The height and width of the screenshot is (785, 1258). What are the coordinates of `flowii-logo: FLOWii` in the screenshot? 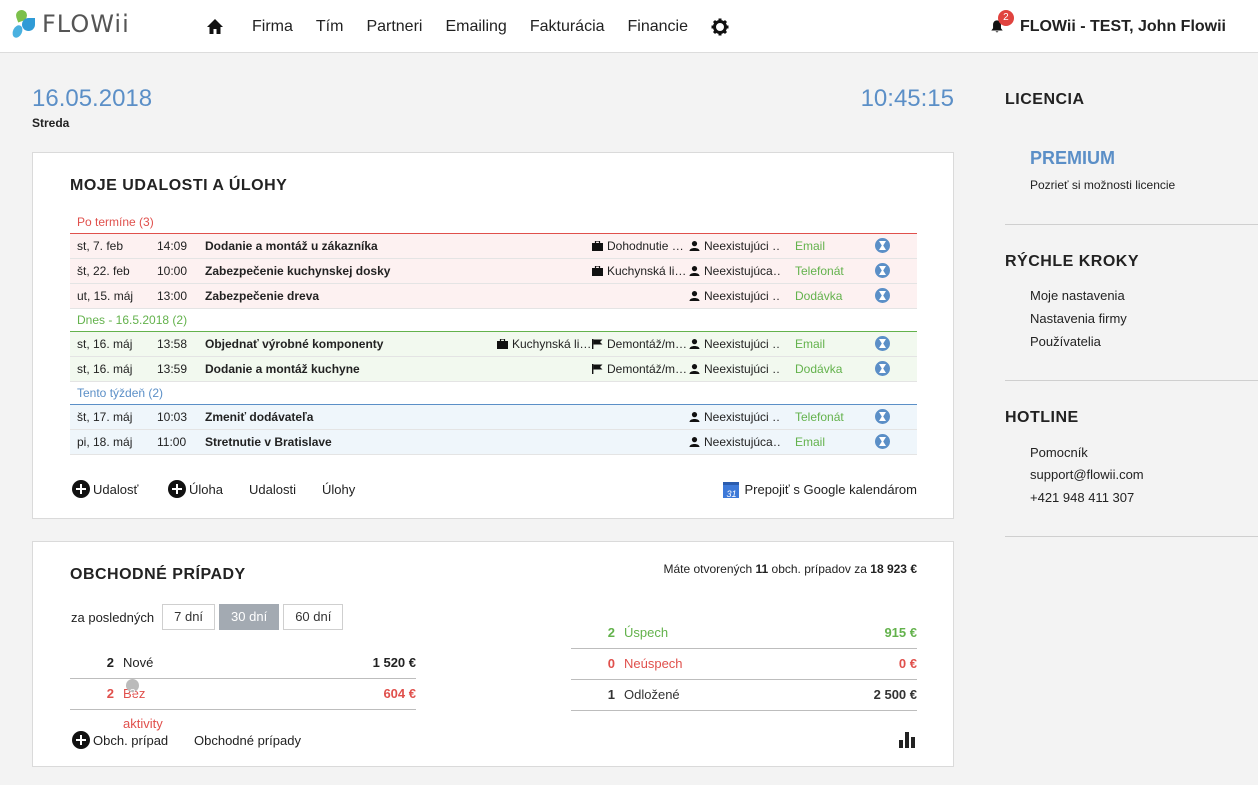 It's located at (70, 24).